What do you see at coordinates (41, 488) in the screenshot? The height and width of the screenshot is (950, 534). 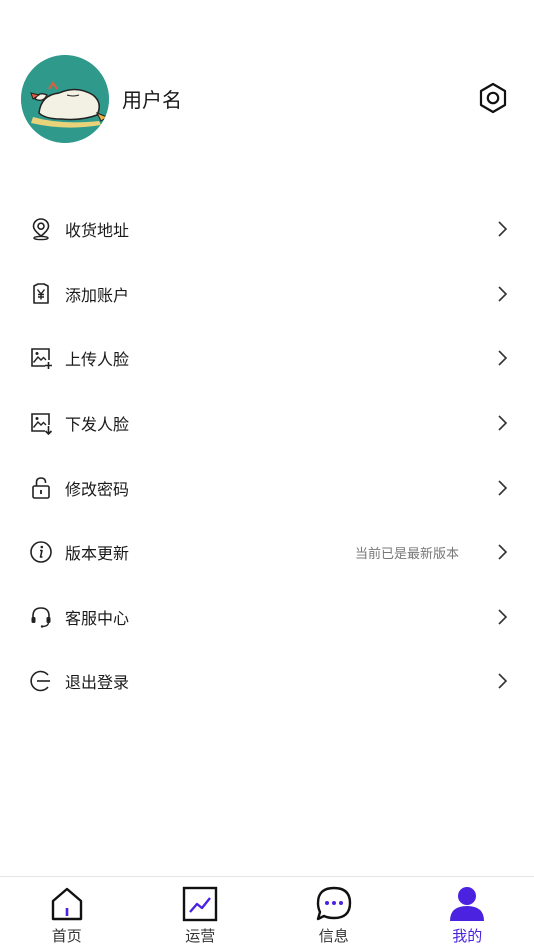 I see `lock-icon` at bounding box center [41, 488].